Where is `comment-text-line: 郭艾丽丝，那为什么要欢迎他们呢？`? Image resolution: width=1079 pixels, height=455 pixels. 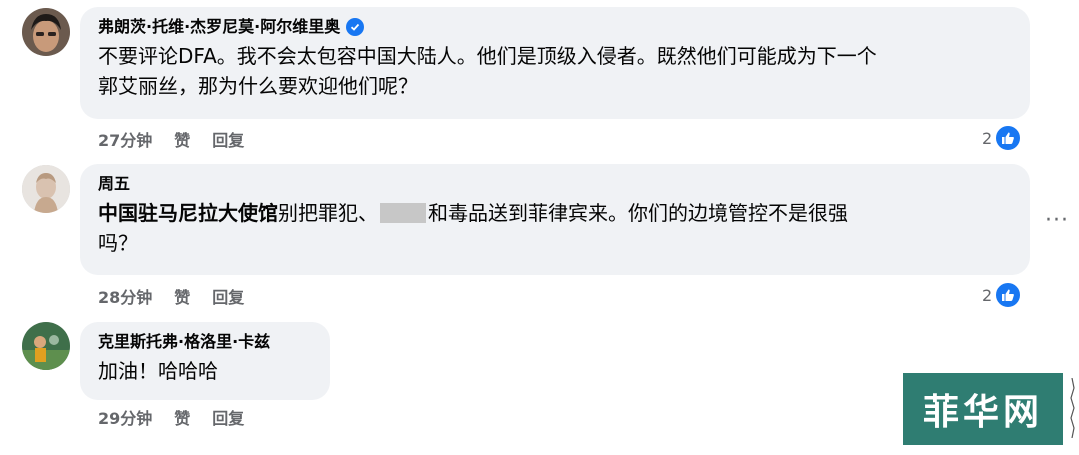
comment-text-line: 郭艾丽丝，那为什么要欢迎他们呢？ is located at coordinates (258, 86).